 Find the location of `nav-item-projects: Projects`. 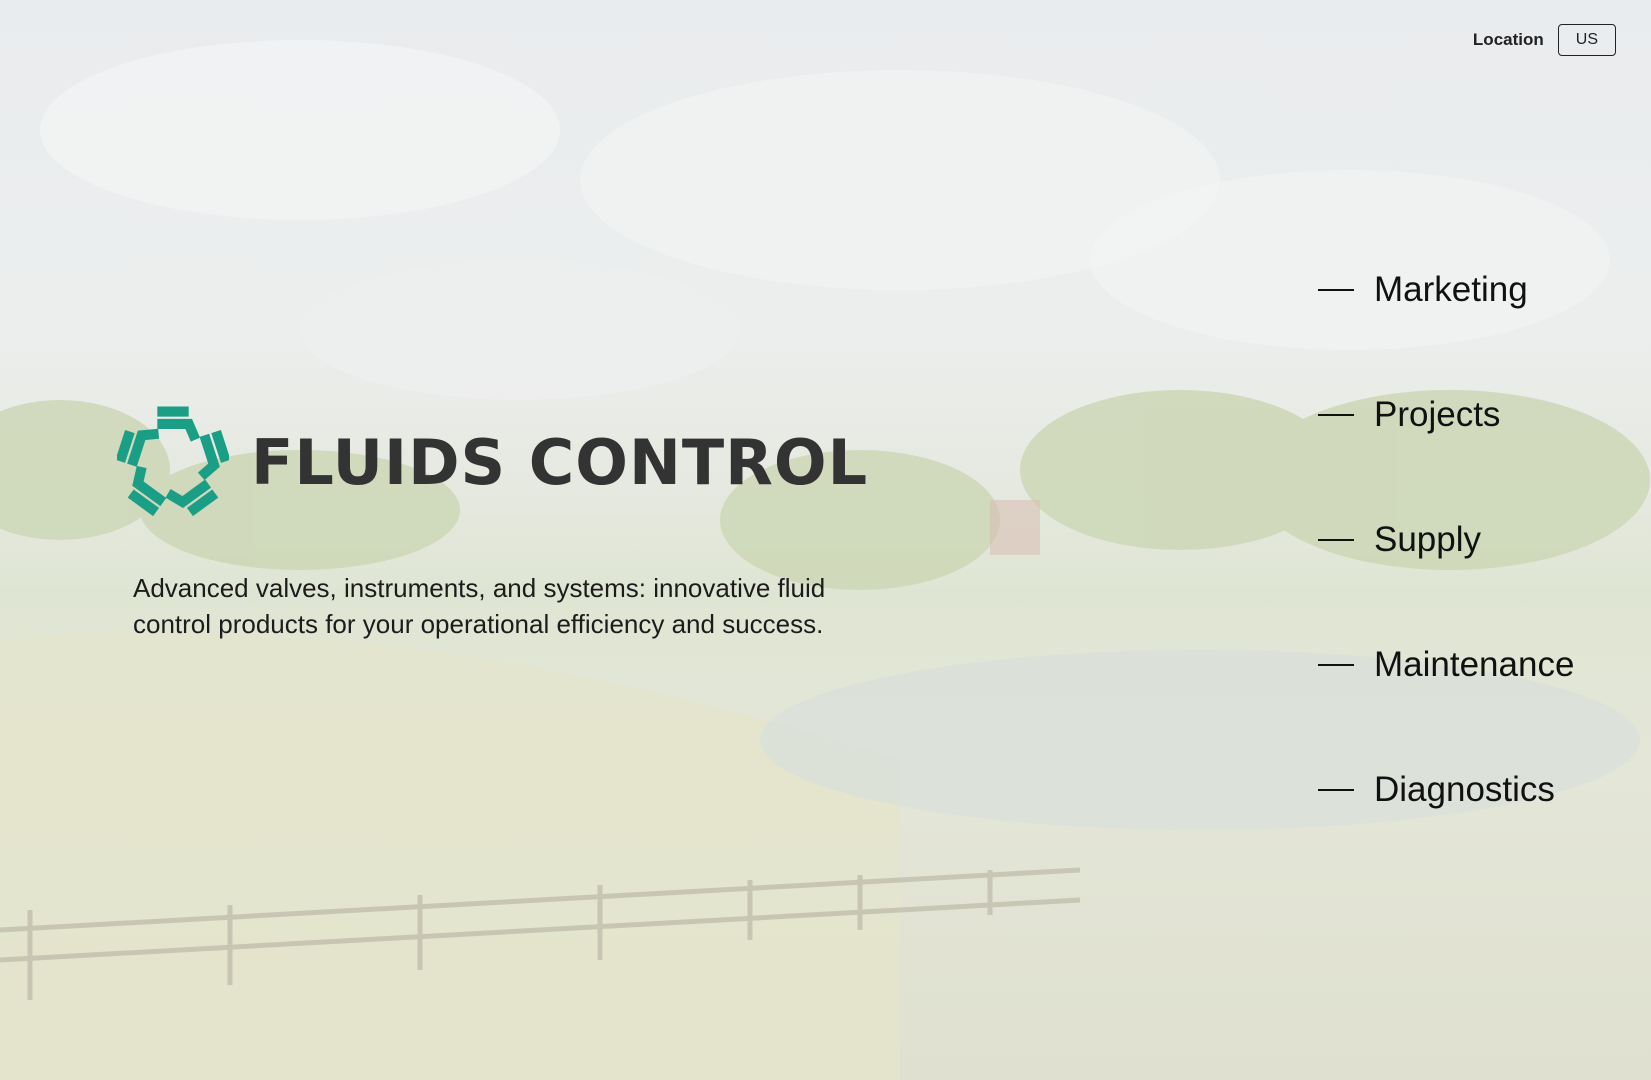

nav-item-projects: Projects is located at coordinates (1450, 415).